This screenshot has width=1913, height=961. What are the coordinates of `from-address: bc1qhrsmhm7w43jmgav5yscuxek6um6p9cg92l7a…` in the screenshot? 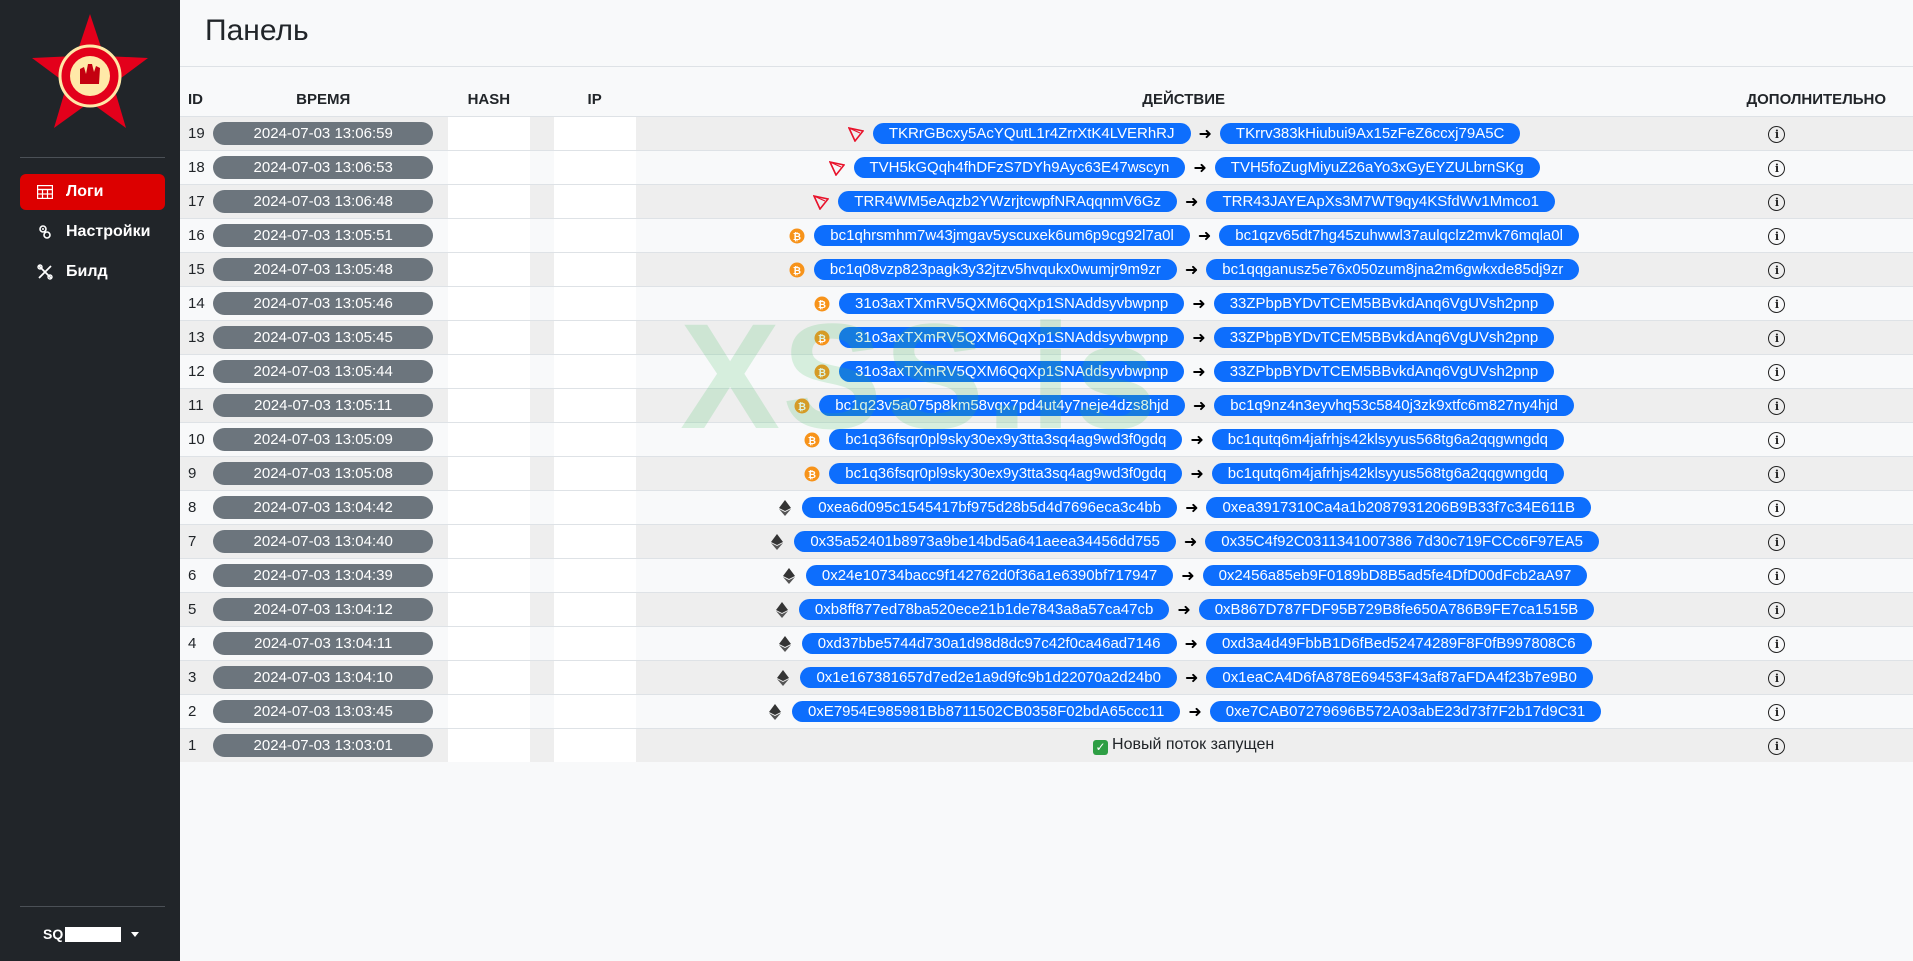 It's located at (1002, 235).